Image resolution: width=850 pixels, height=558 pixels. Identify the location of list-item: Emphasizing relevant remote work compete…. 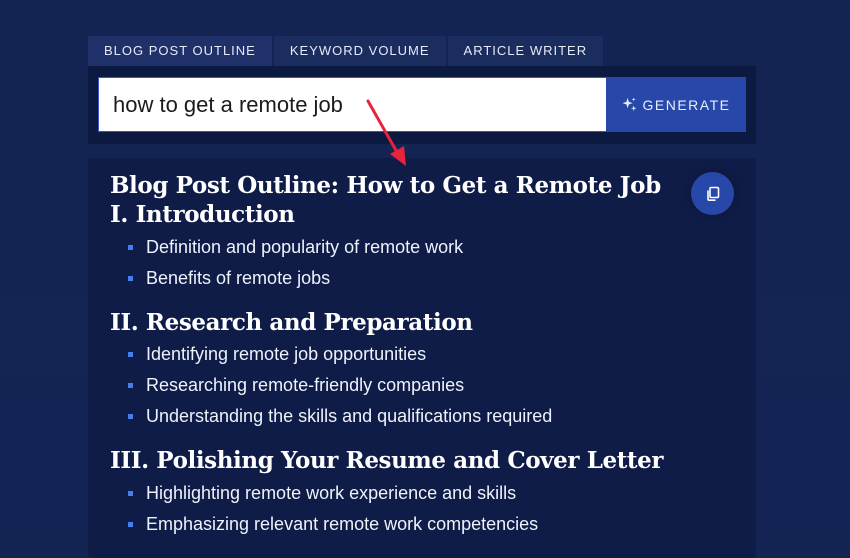
(333, 524).